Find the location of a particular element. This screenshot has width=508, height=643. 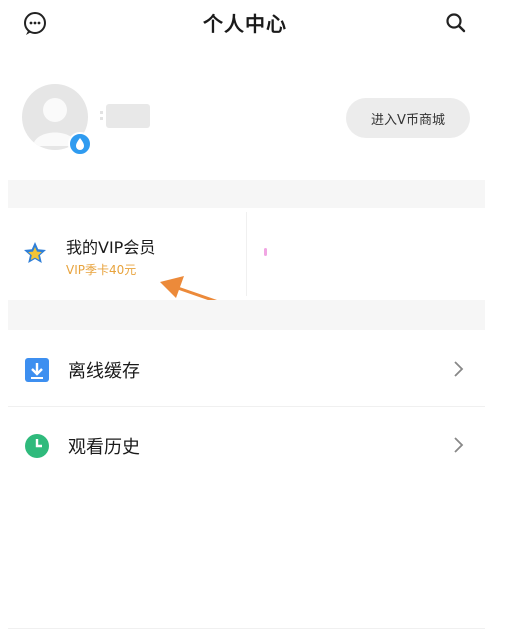

download-icon is located at coordinates (37, 370).